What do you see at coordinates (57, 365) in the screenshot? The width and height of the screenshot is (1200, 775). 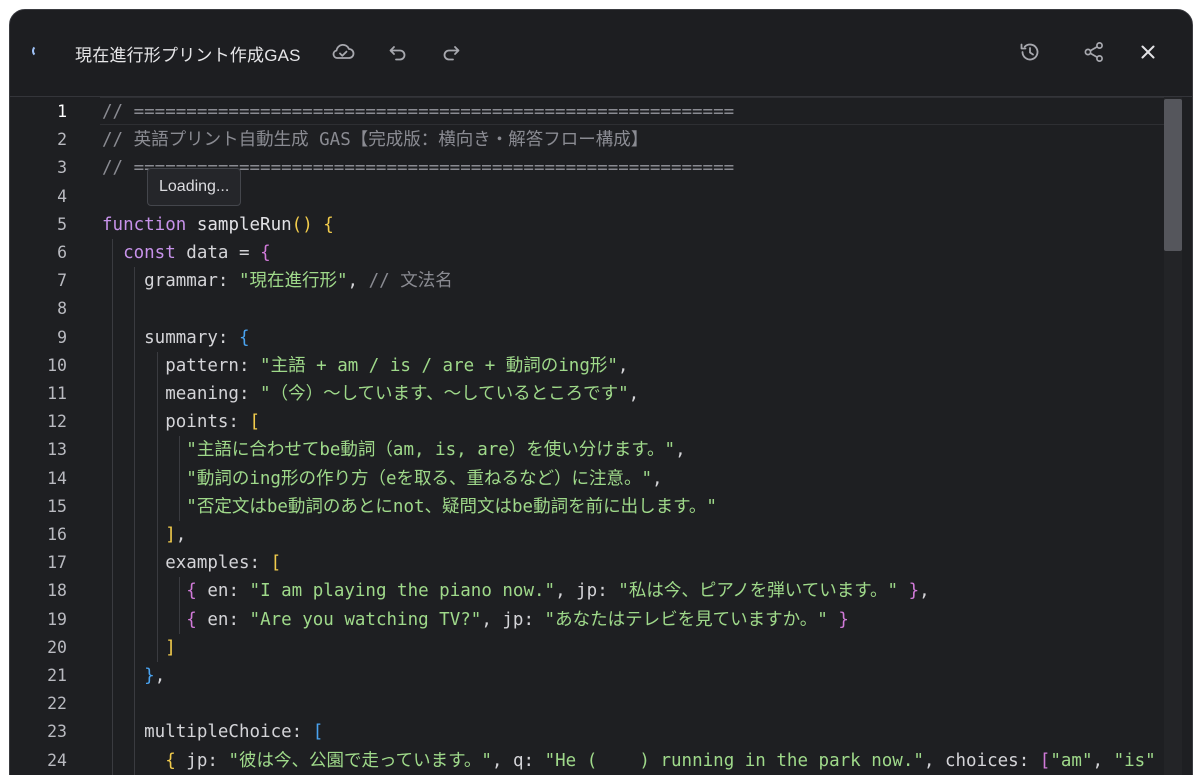 I see `line-number: 10` at bounding box center [57, 365].